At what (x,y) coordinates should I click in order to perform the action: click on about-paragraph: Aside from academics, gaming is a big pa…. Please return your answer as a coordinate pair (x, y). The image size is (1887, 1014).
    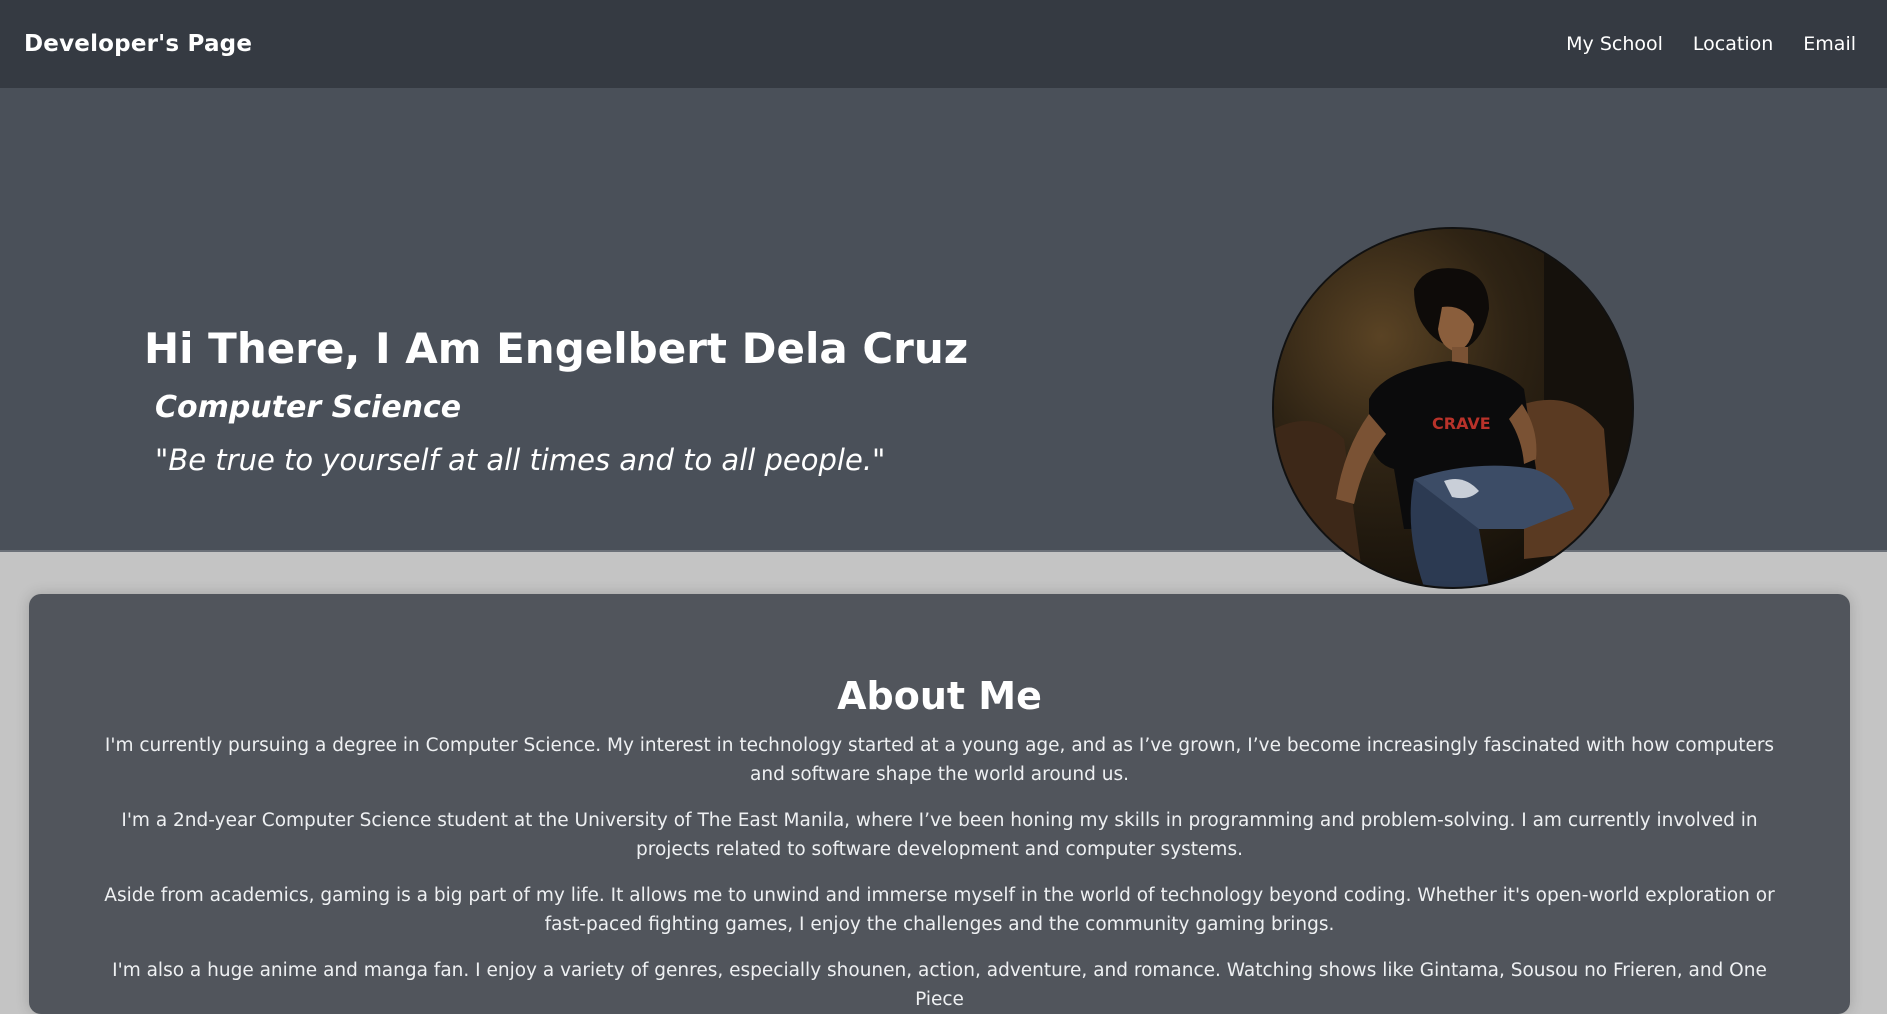
    Looking at the image, I should click on (939, 910).